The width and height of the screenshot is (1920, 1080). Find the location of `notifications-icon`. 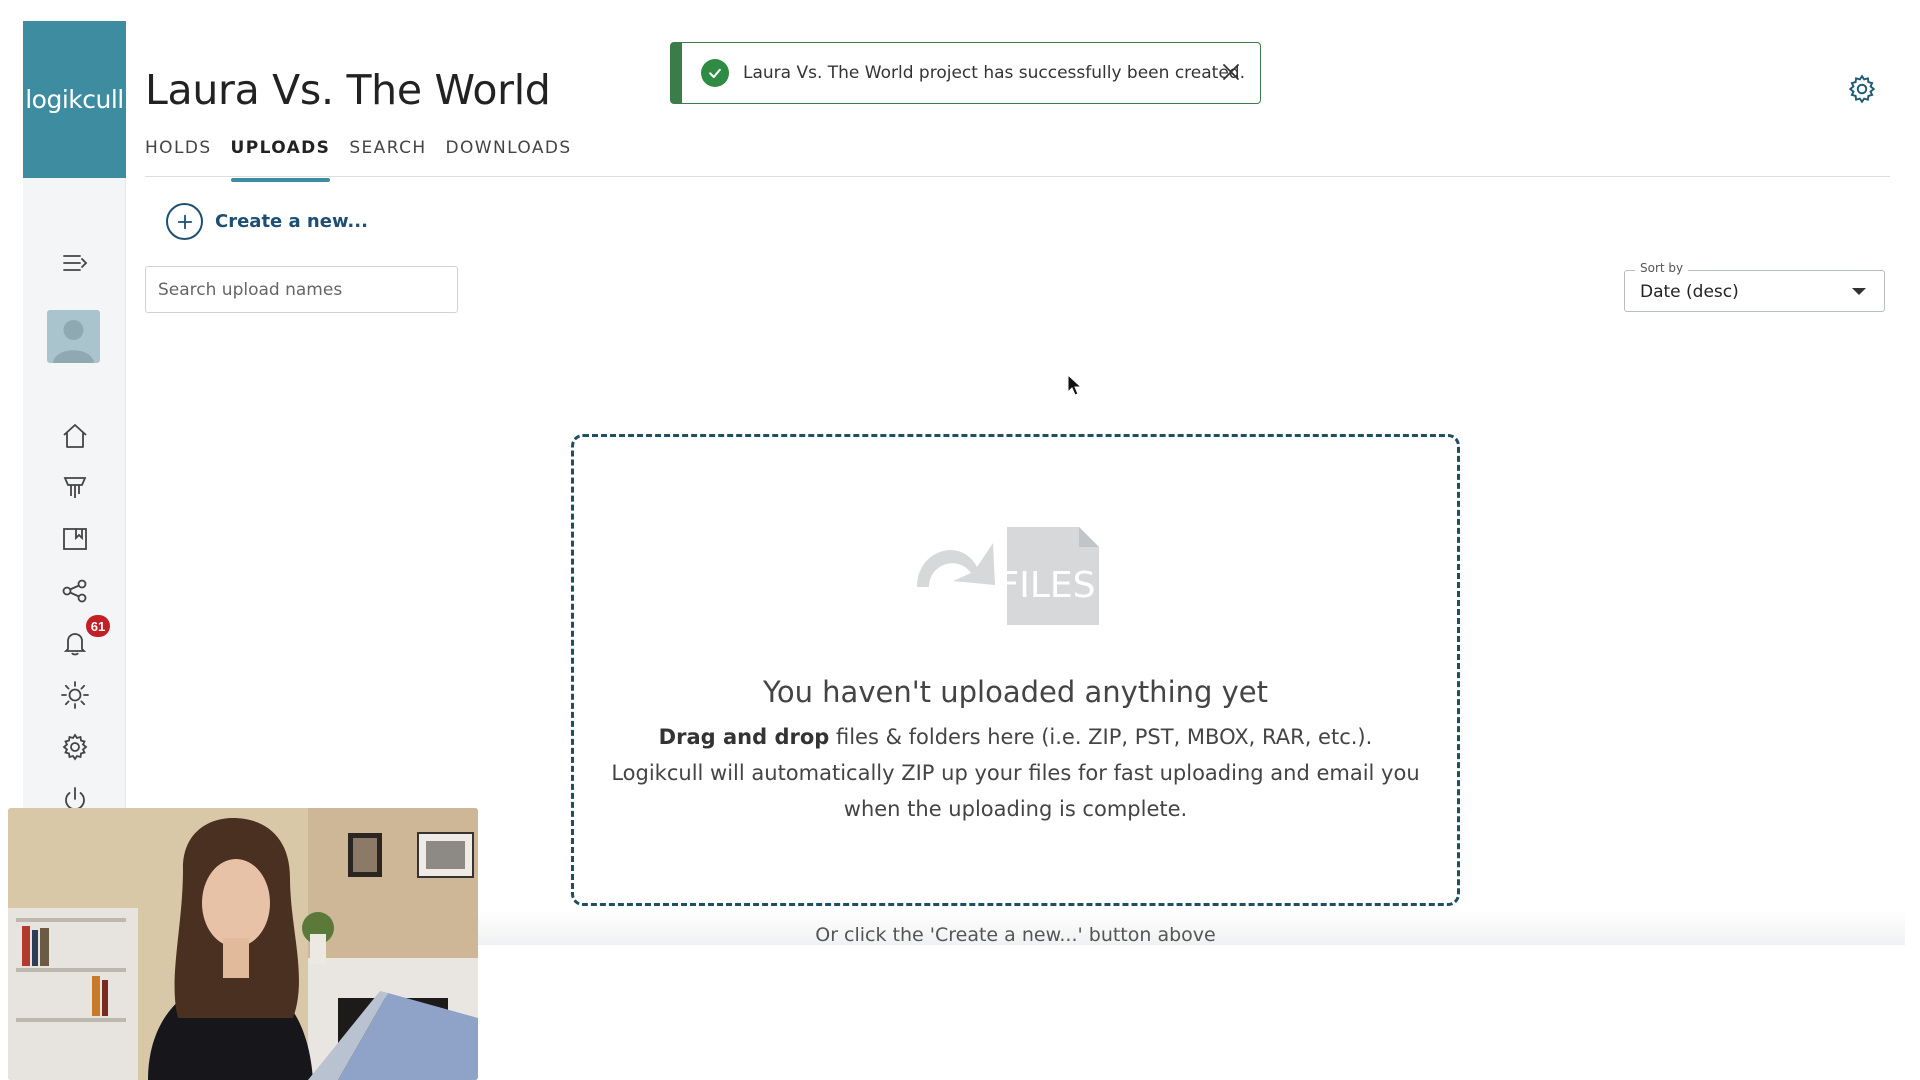

notifications-icon is located at coordinates (74, 643).